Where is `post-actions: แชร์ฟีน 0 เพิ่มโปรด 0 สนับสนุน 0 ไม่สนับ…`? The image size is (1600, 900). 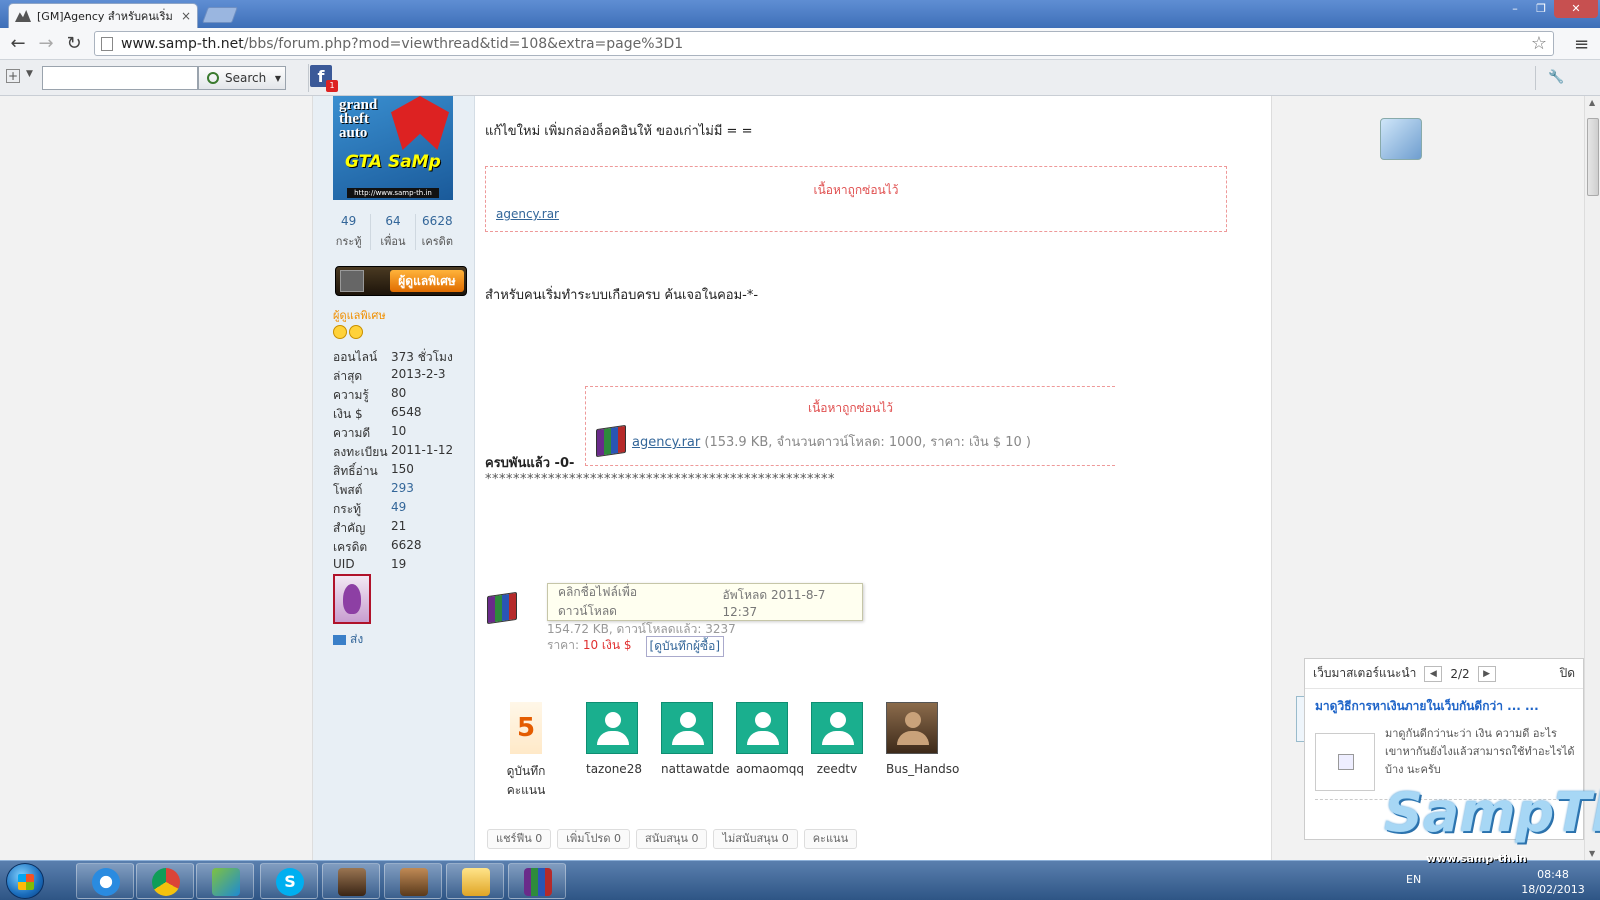
post-actions: แชร์ฟีน 0 เพิ่มโปรด 0 สนับสนุน 0 ไม่สนับ… is located at coordinates (672, 839).